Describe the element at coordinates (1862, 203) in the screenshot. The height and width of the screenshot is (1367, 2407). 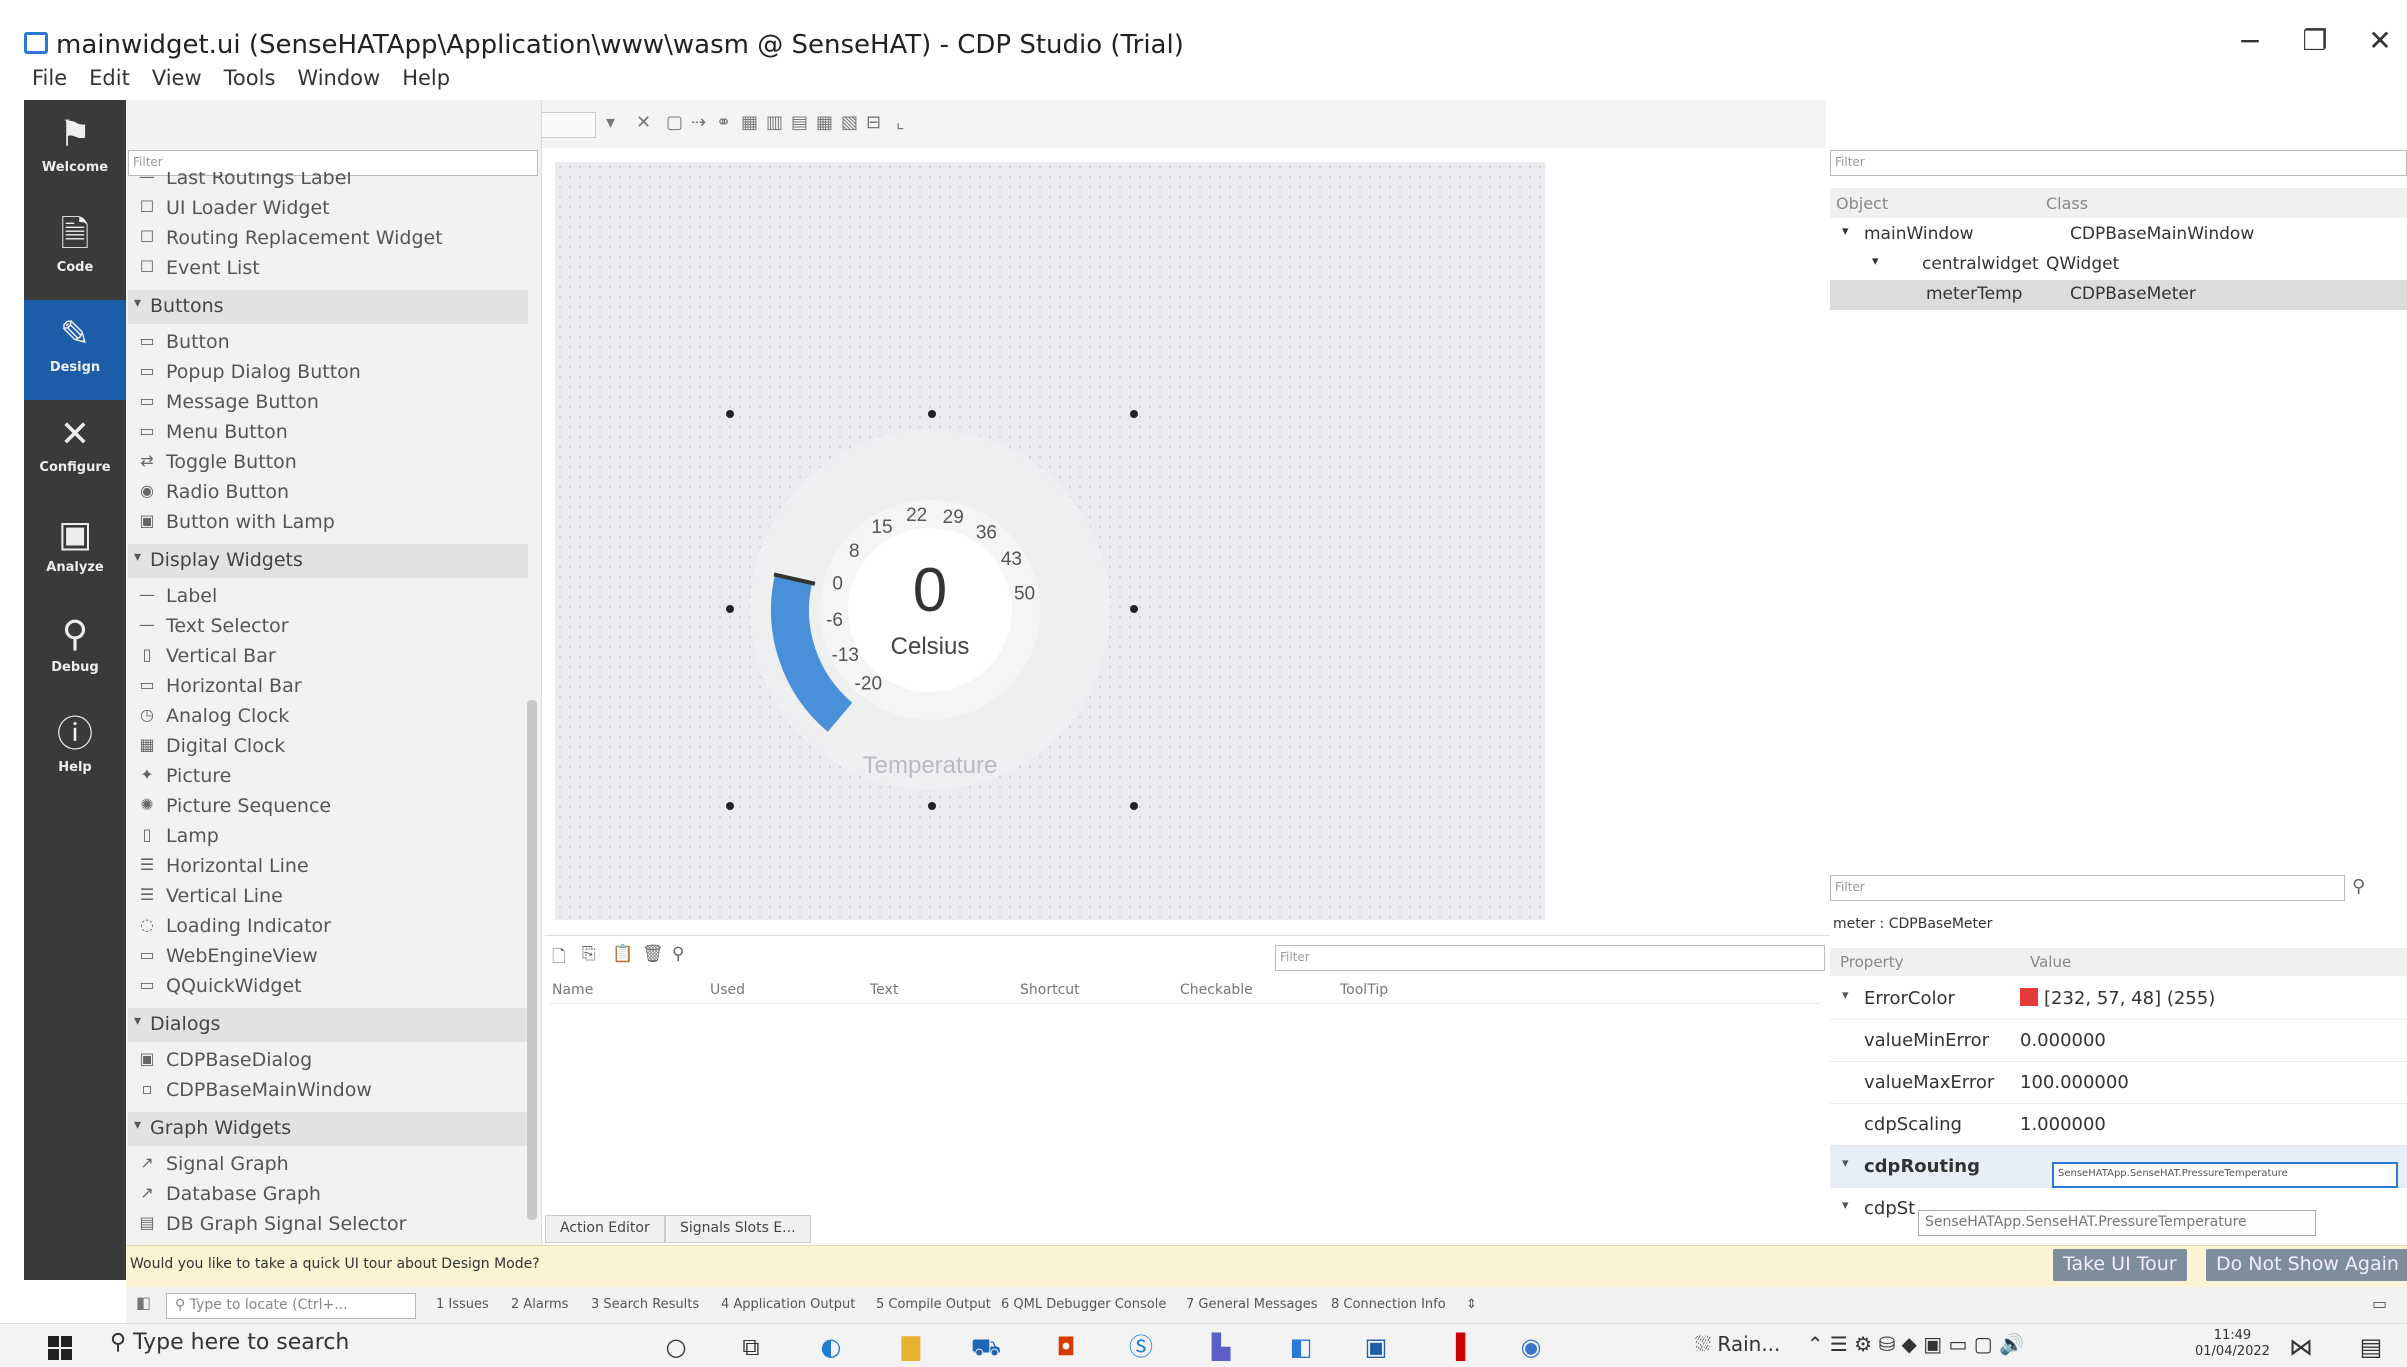
I see `column-header: Object` at that location.